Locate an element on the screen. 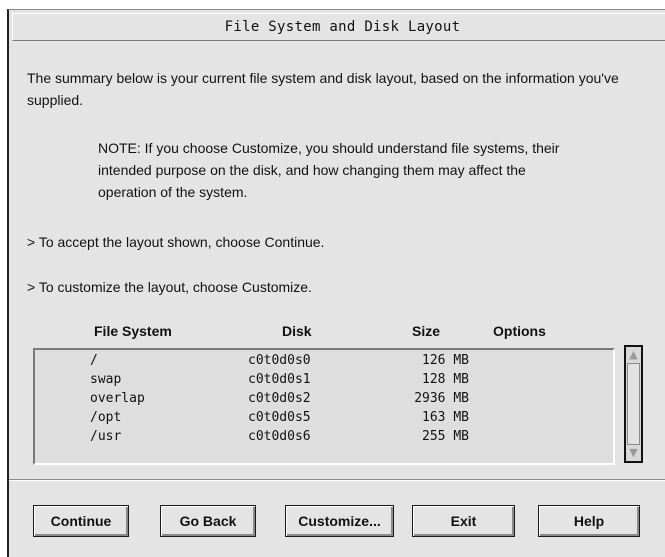  cell-disk: c0t0d0s5 is located at coordinates (279, 417).